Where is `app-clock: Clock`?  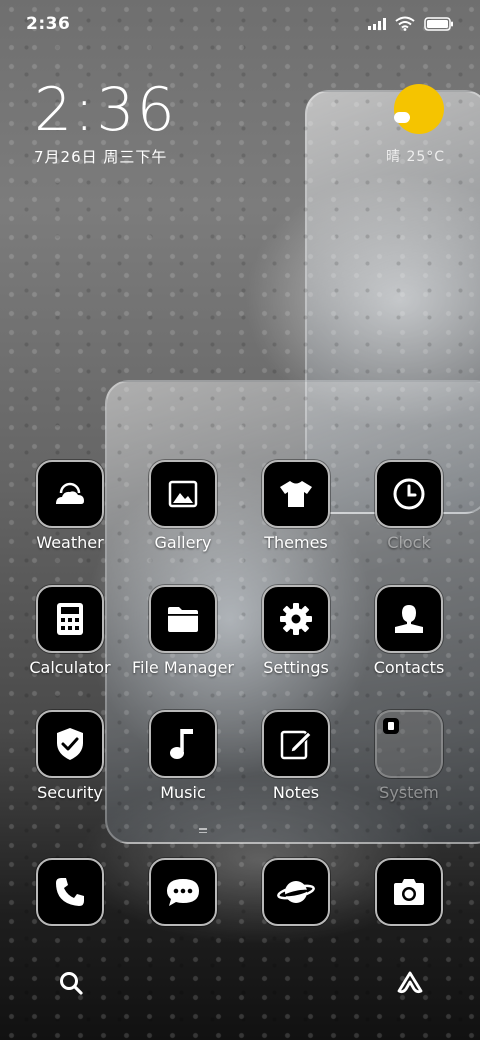
app-clock: Clock is located at coordinates (409, 506).